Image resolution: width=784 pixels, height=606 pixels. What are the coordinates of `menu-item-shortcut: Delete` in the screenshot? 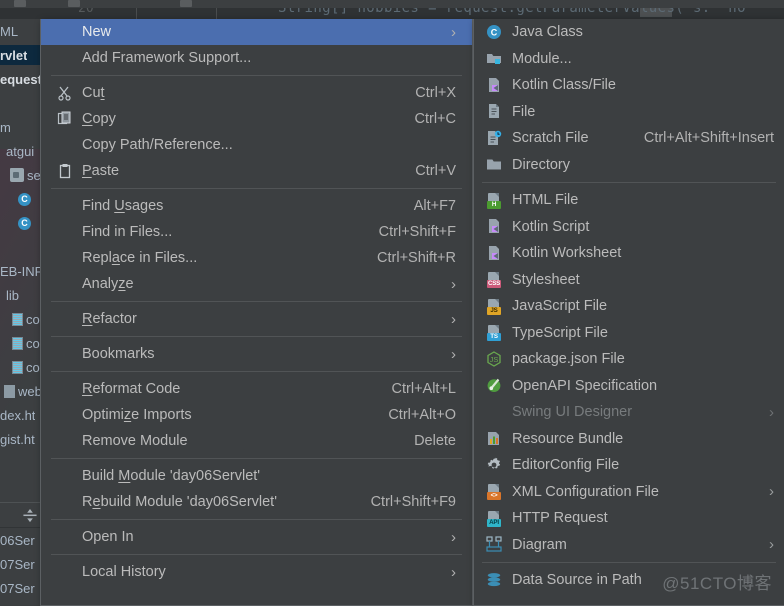 It's located at (435, 441).